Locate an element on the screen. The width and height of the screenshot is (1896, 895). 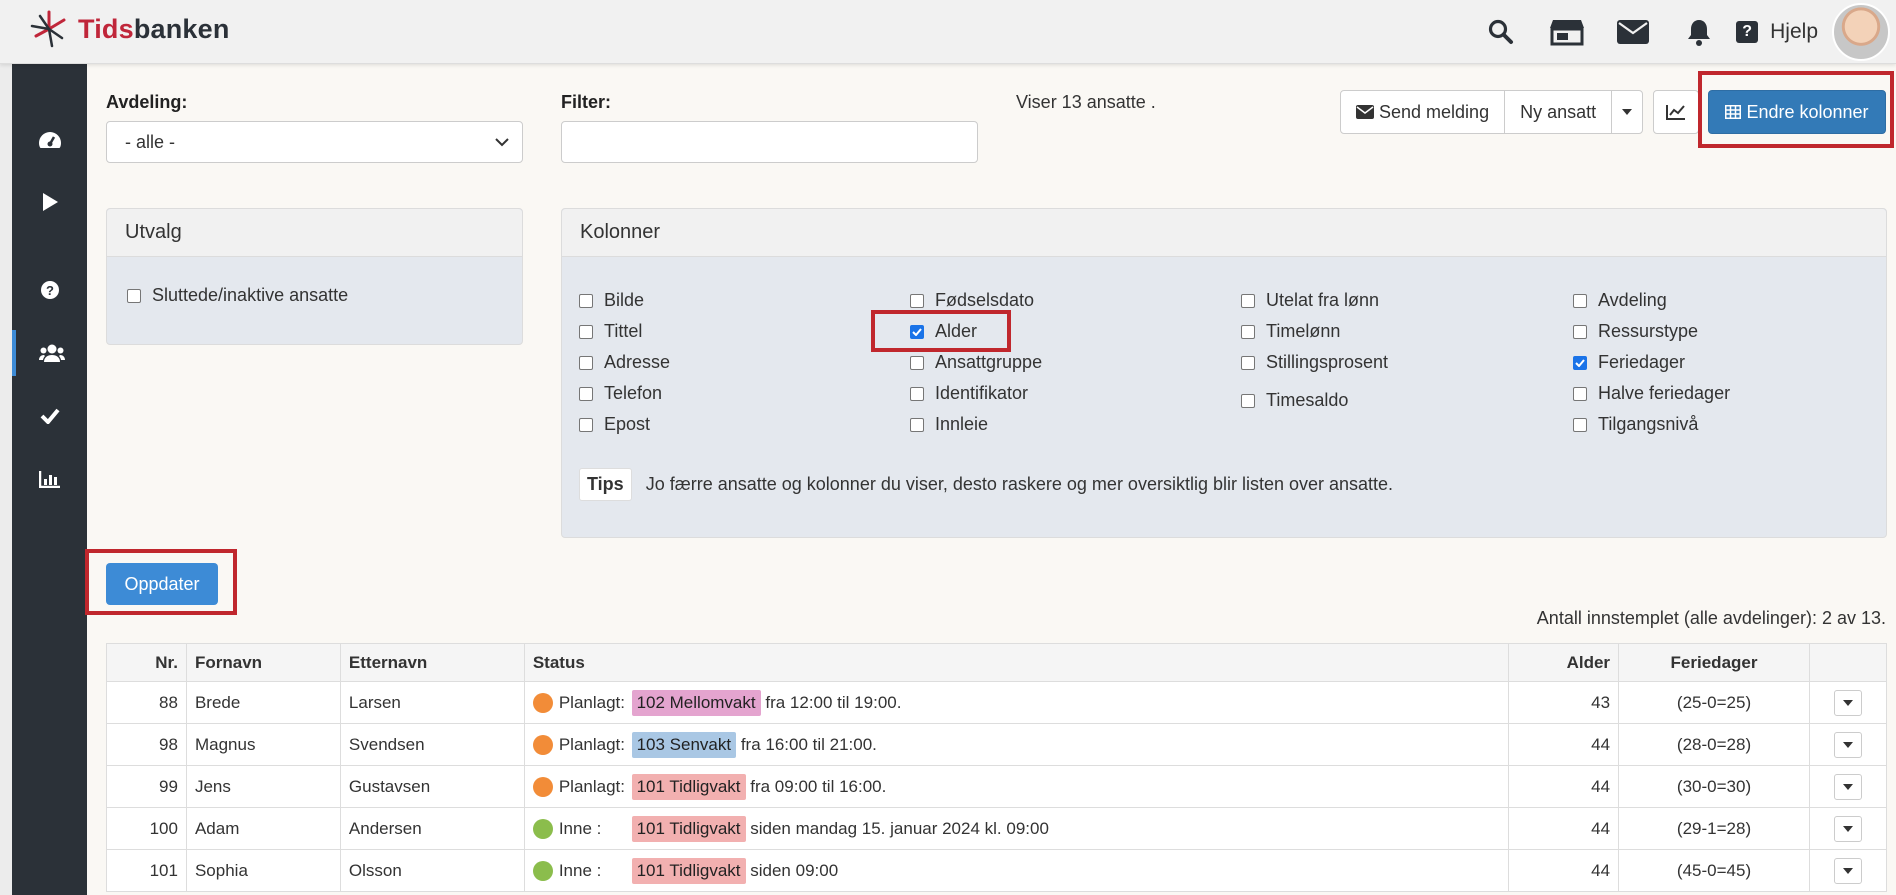
column-checkbox: Avdeling is located at coordinates (1620, 300).